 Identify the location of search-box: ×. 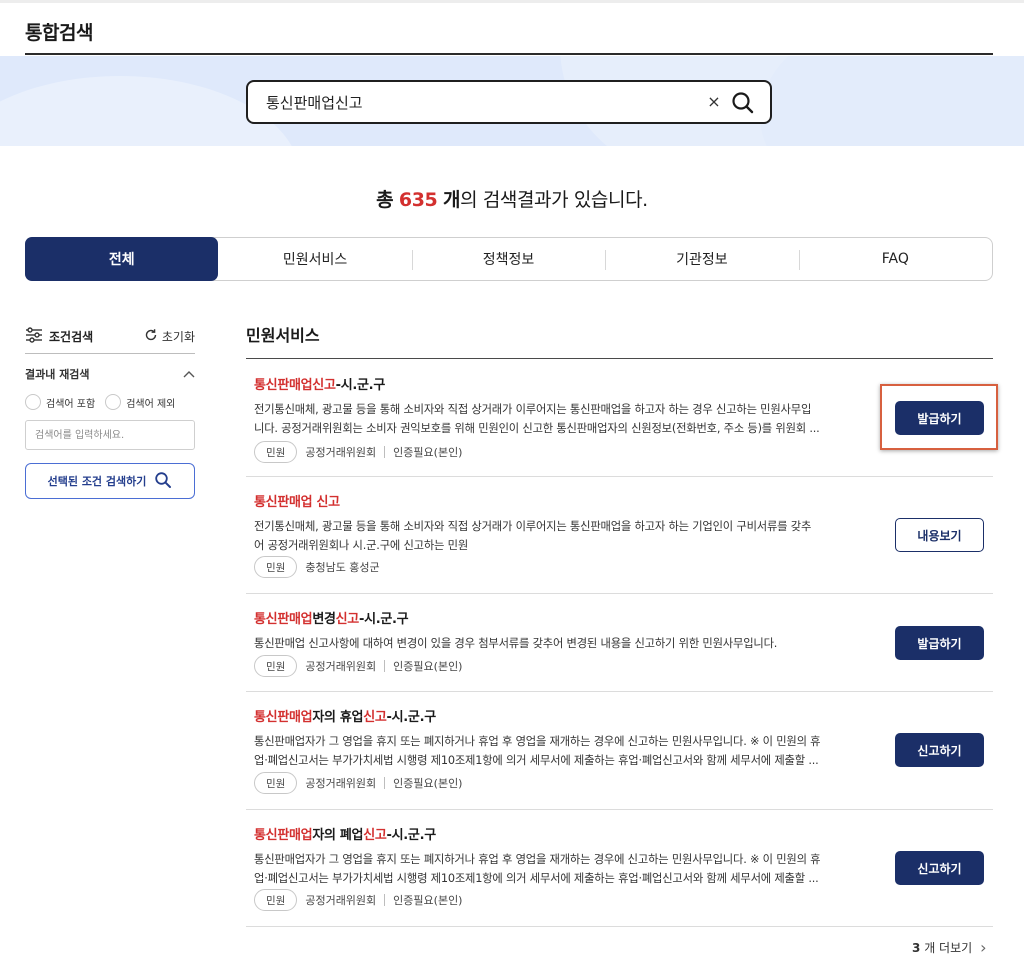
(509, 102).